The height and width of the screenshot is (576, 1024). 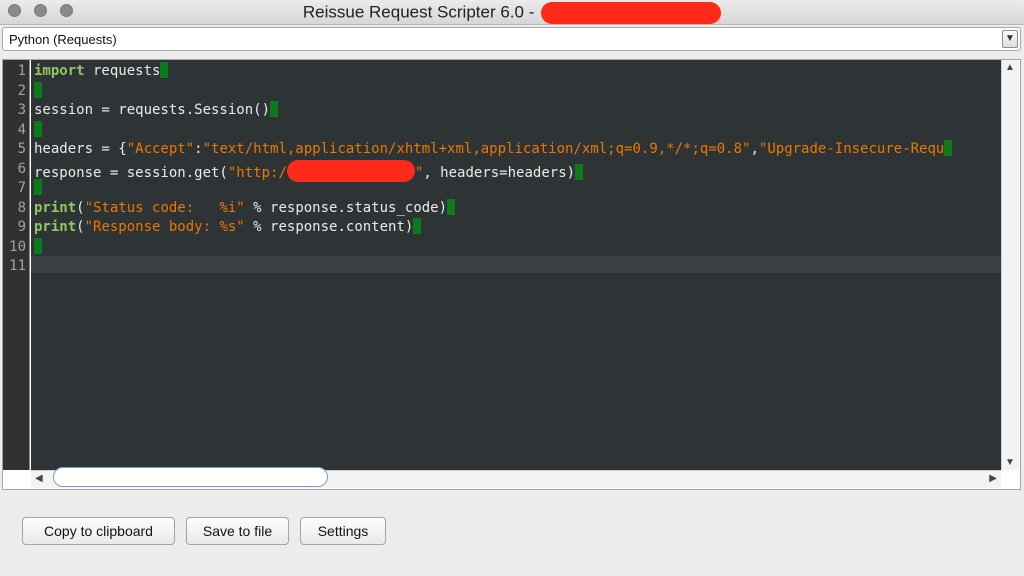 I want to click on line-number-gutter: 1 2 3 4 5 6 7 8 9 10 11, so click(x=16, y=265).